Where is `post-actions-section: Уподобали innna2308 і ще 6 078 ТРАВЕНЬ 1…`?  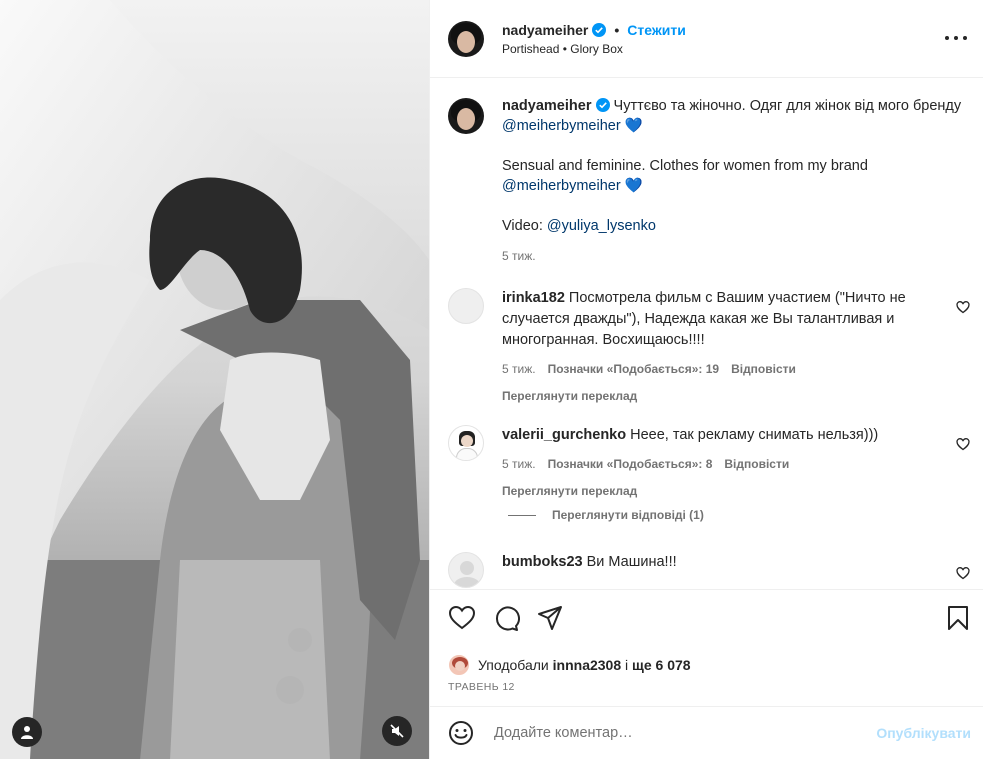
post-actions-section: Уподобали innna2308 і ще 6 078 ТРАВЕНЬ 1… is located at coordinates (706, 647).